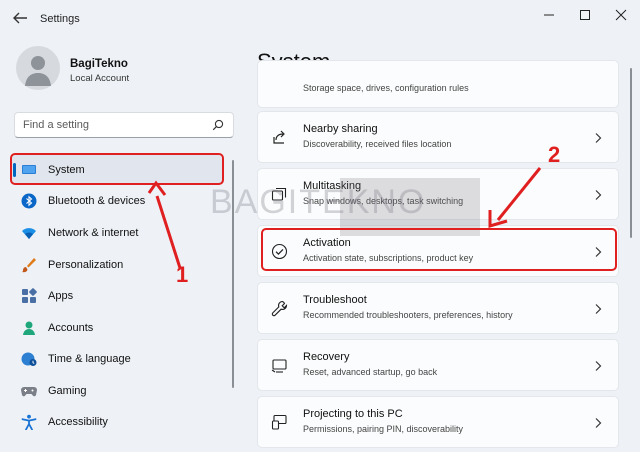  Describe the element at coordinates (318, 202) in the screenshot. I see `watermark-text: BAGITEKNO` at that location.